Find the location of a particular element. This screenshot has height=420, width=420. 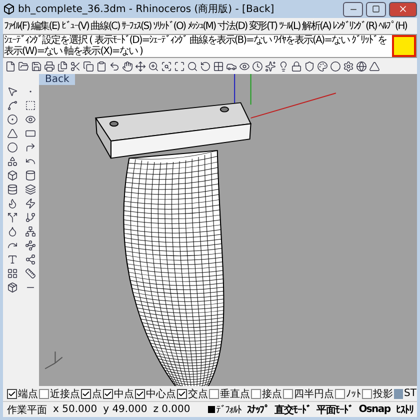

search-icon is located at coordinates (192, 66).